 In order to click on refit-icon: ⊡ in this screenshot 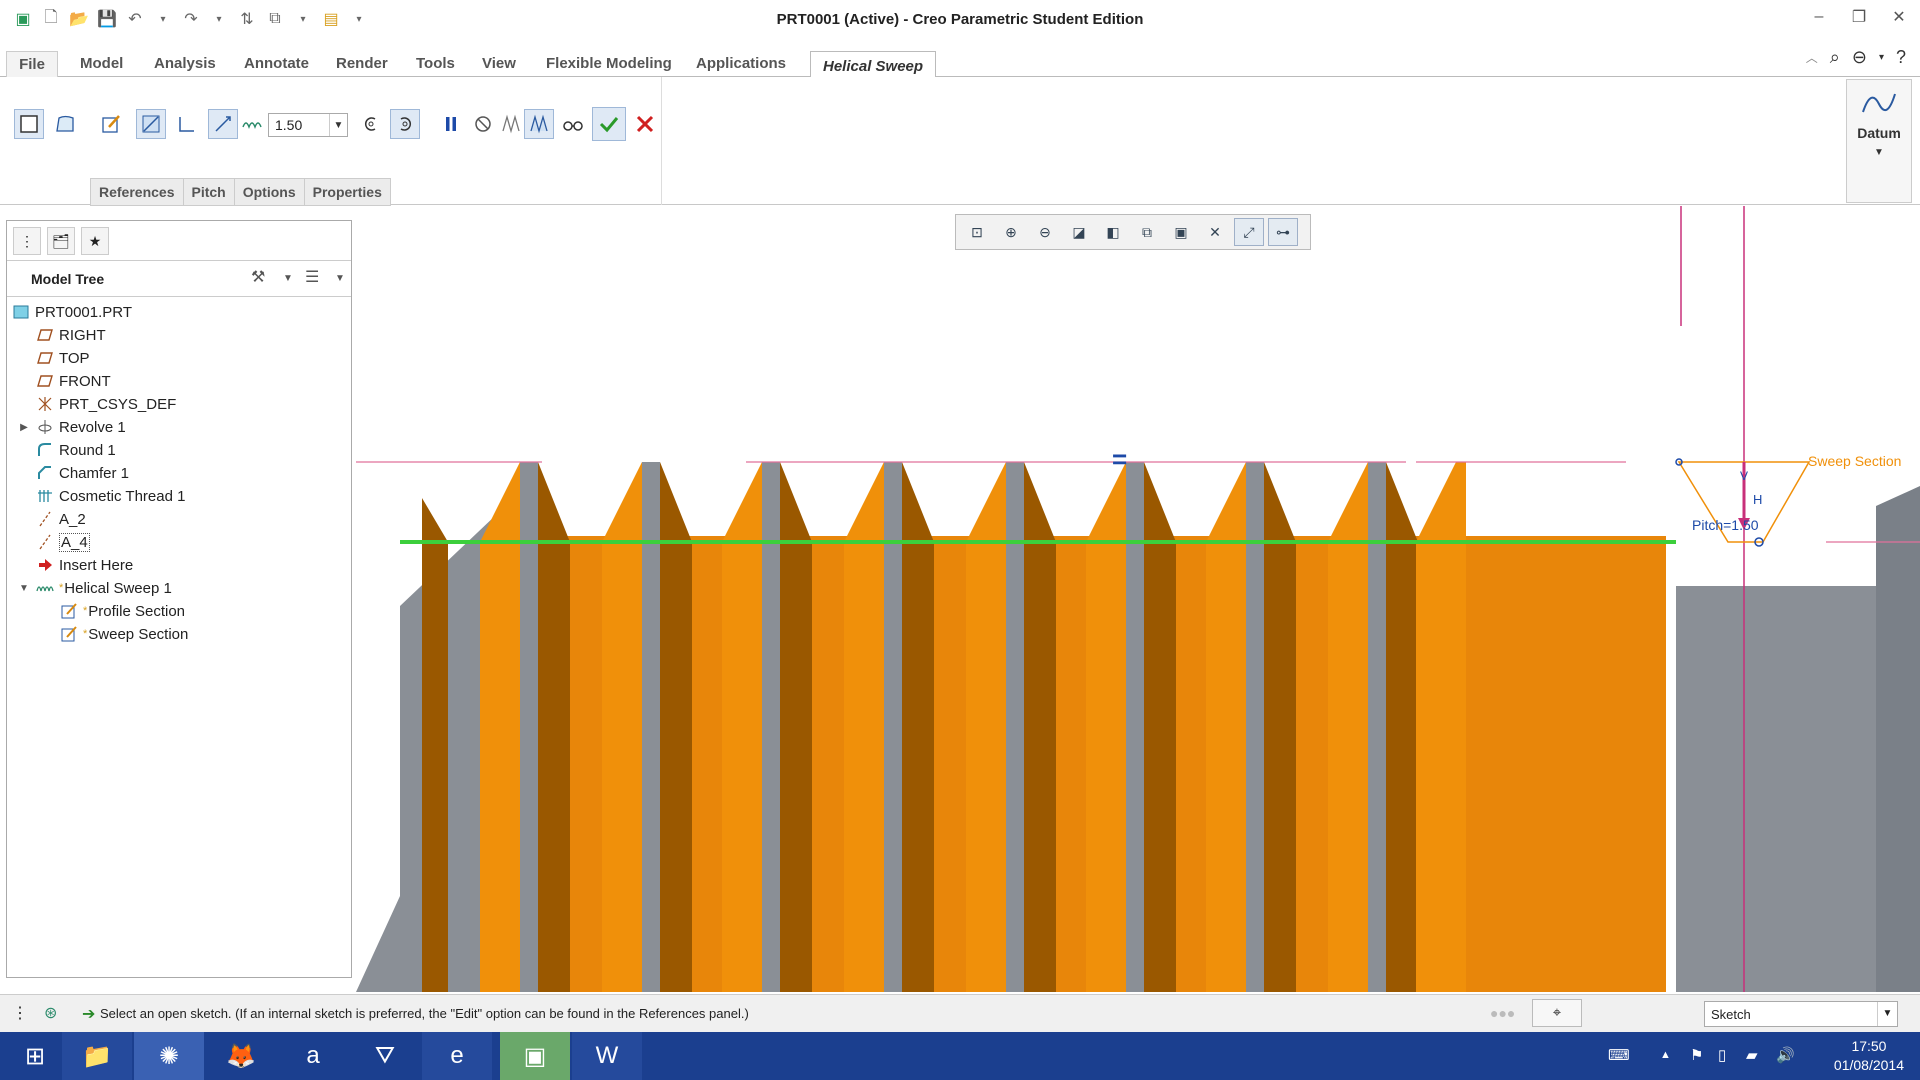, I will do `click(977, 232)`.